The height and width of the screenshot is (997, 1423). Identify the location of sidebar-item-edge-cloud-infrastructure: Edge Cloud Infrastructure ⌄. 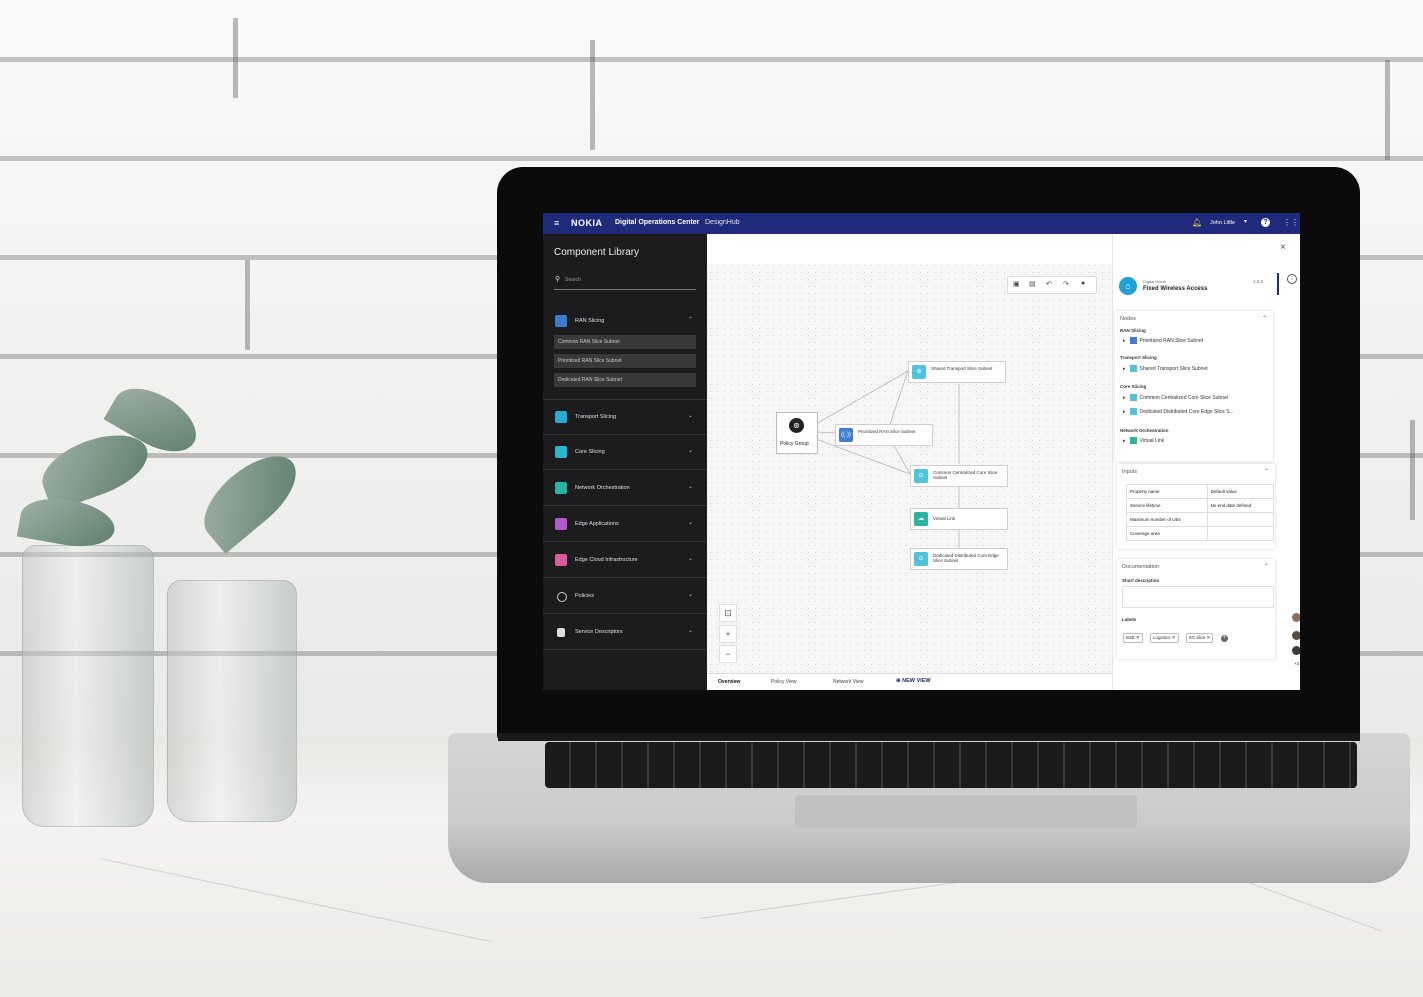
(625, 560).